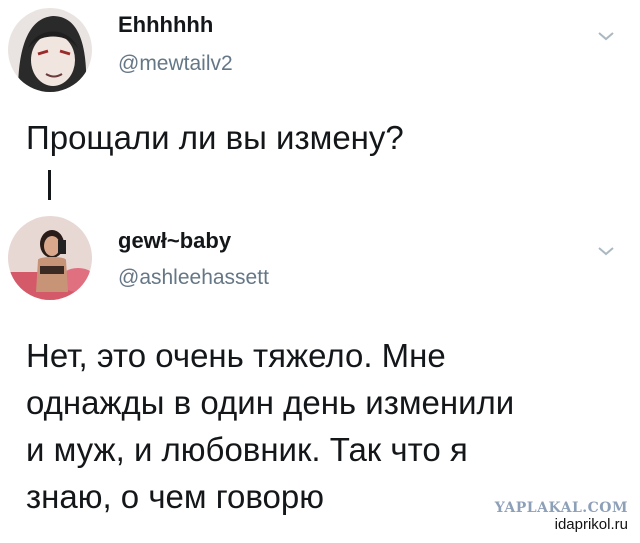 The image size is (640, 543). What do you see at coordinates (174, 241) in the screenshot?
I see `display-name: gewł~baby` at bounding box center [174, 241].